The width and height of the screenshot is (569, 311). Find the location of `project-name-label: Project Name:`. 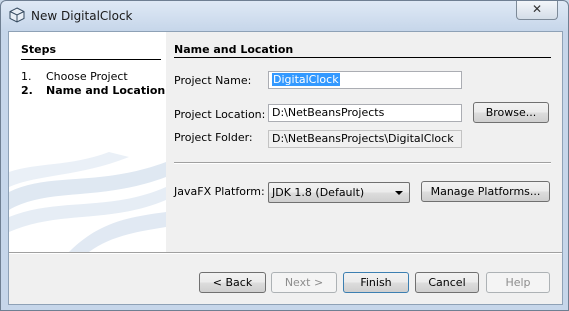

project-name-label: Project Name: is located at coordinates (213, 80).